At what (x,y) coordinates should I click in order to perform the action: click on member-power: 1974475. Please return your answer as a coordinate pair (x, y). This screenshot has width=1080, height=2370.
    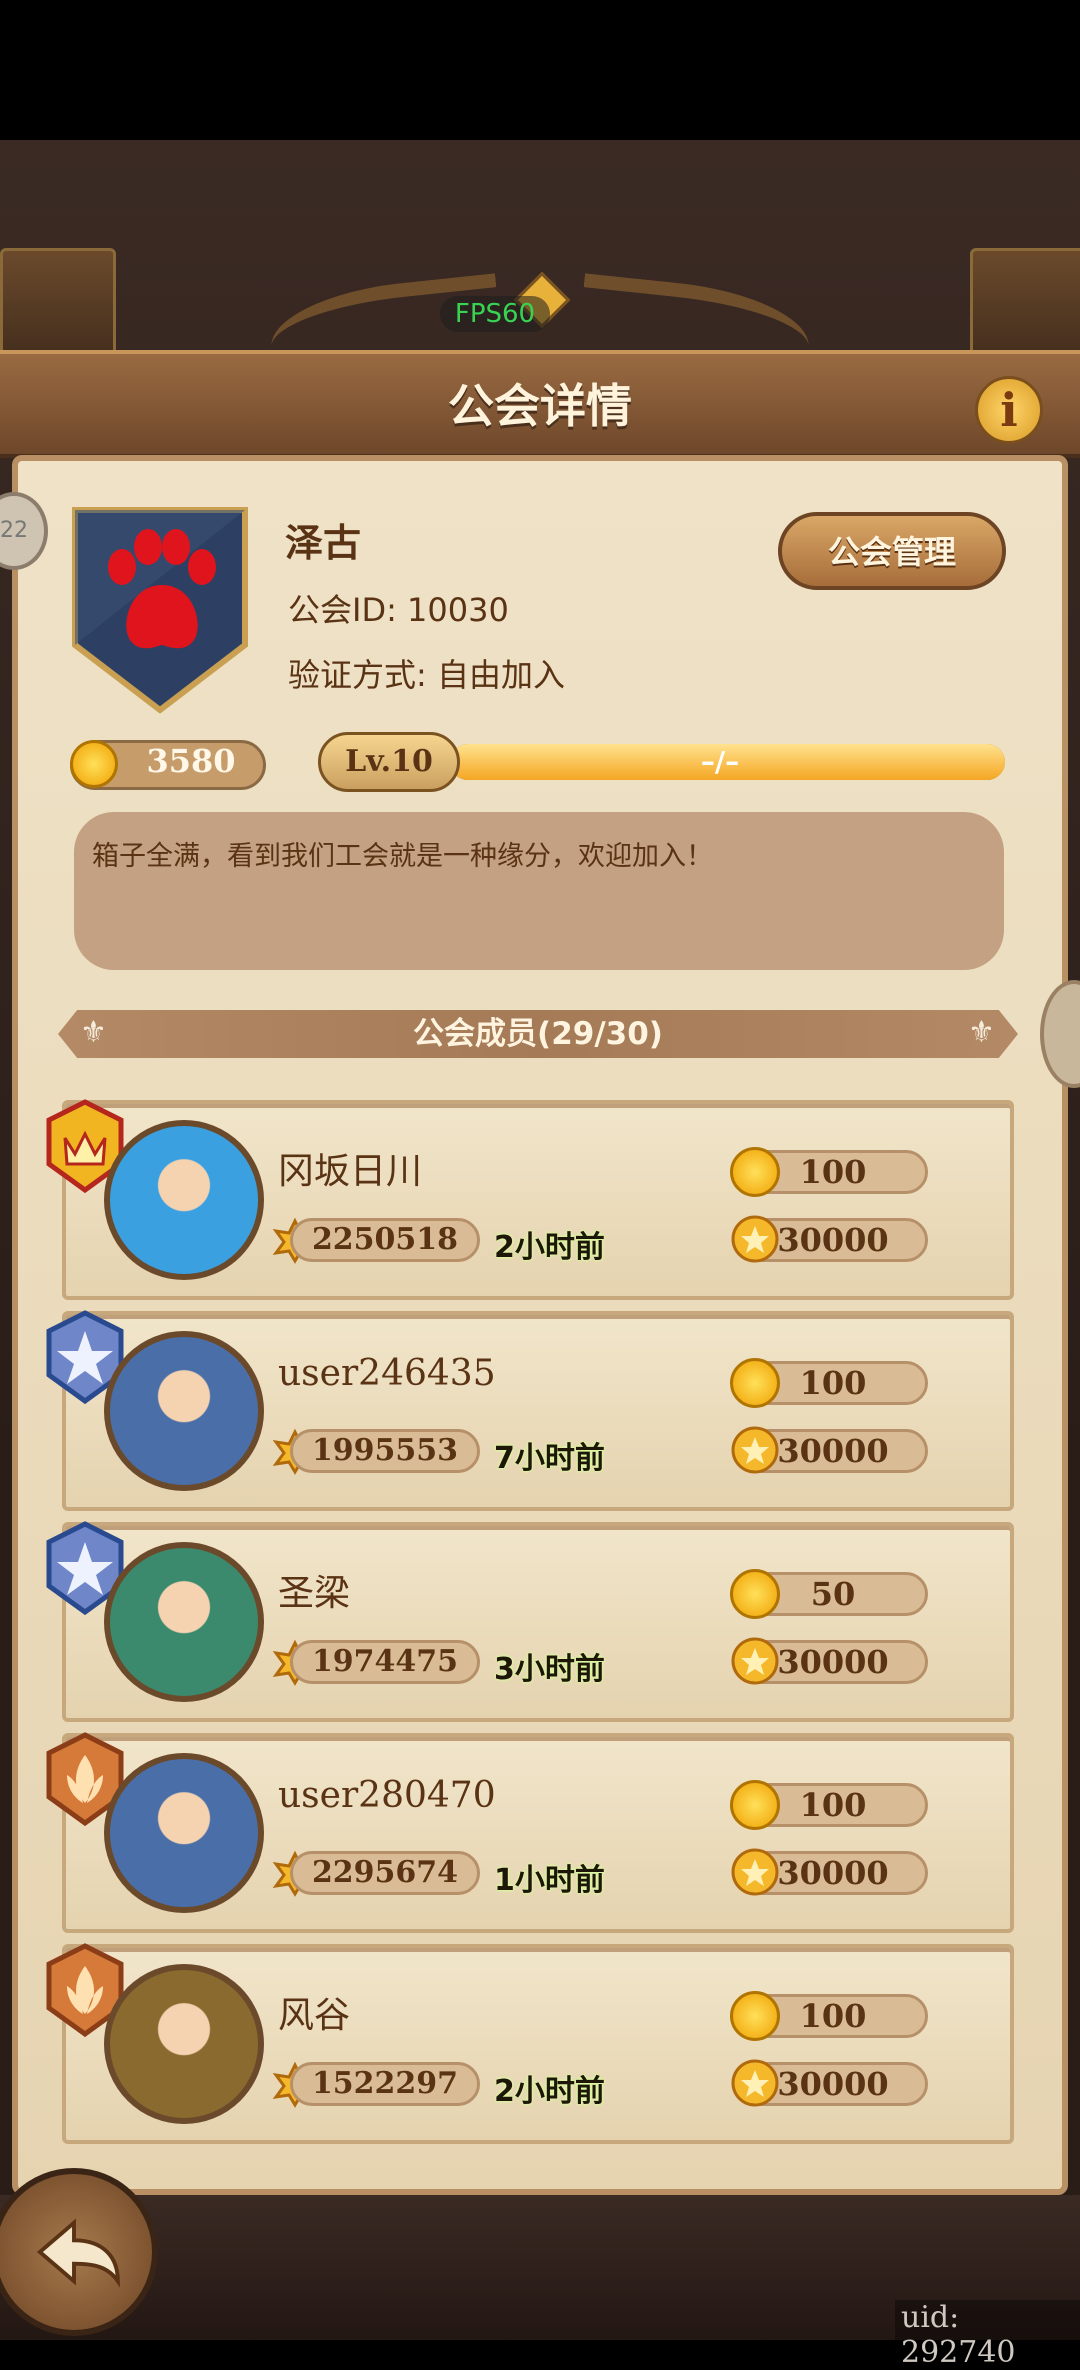
    Looking at the image, I should click on (385, 1662).